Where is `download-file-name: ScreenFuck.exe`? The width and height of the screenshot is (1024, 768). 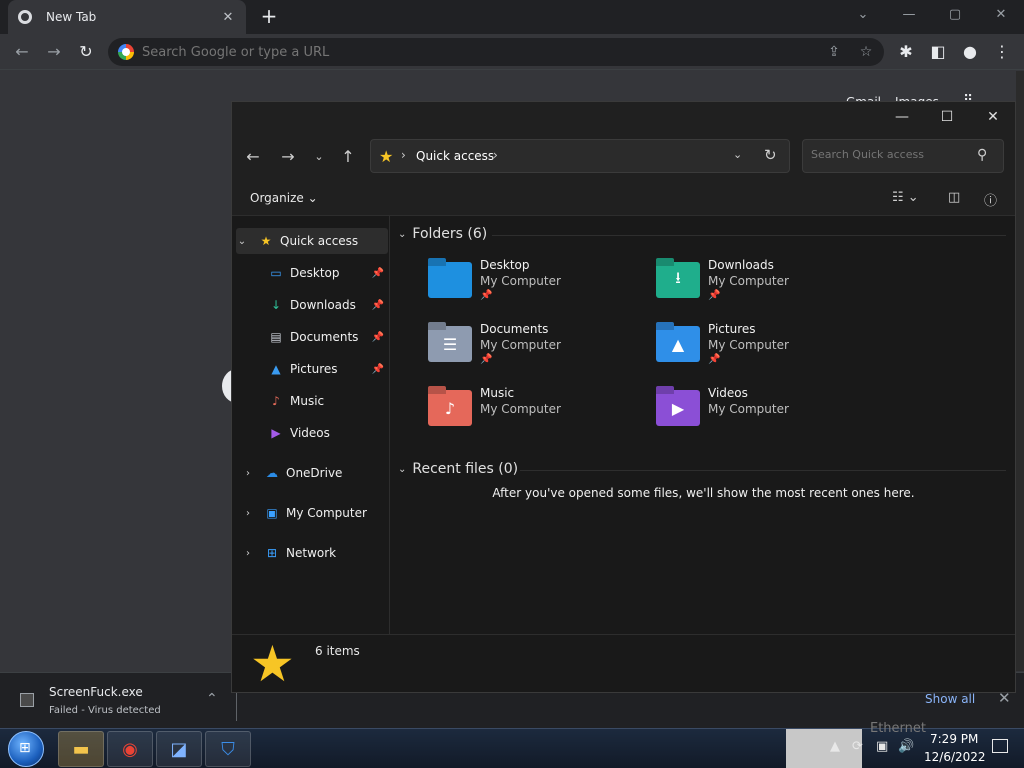
download-file-name: ScreenFuck.exe is located at coordinates (96, 692).